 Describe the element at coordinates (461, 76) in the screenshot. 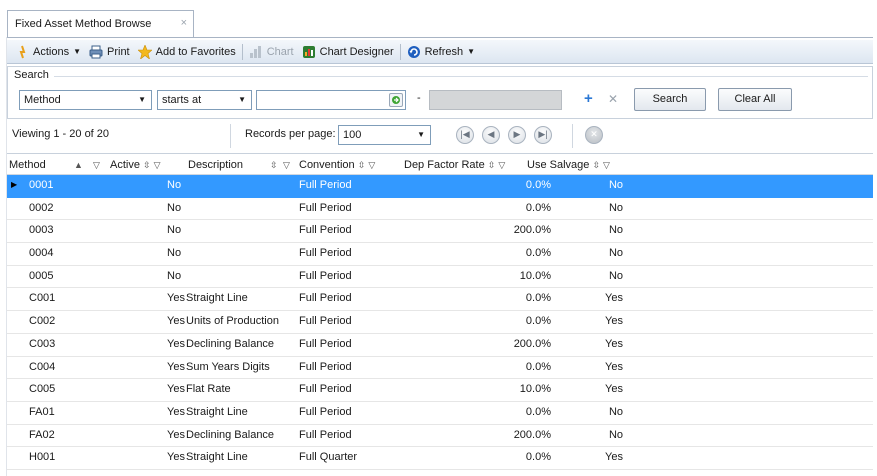

I see `search-divider` at that location.